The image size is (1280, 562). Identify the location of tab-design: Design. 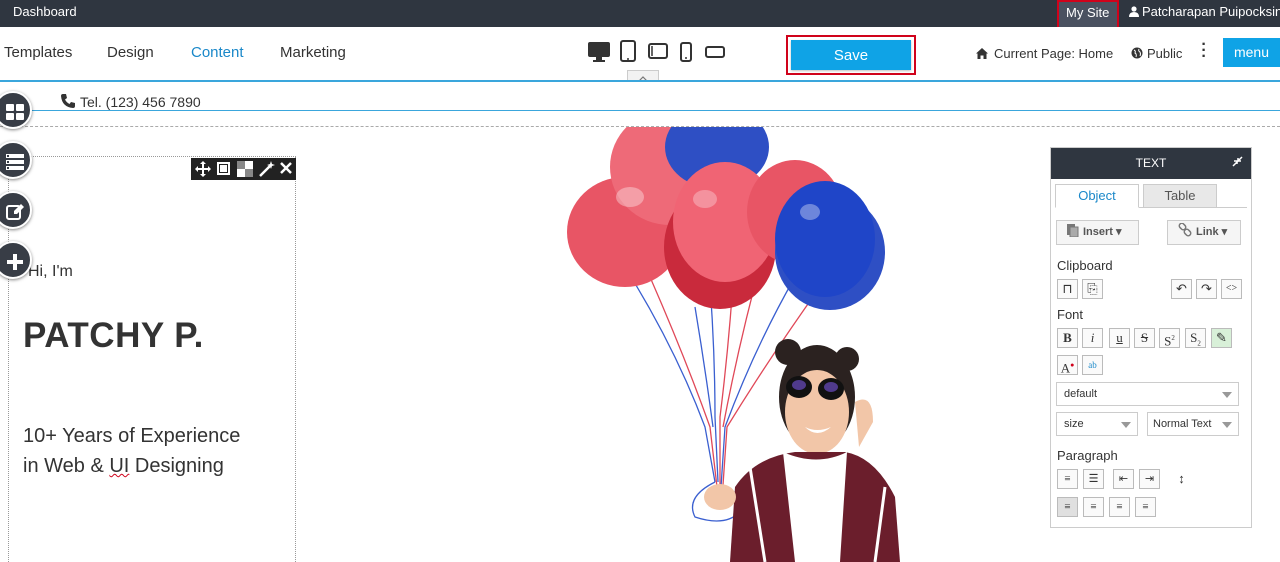
(130, 52).